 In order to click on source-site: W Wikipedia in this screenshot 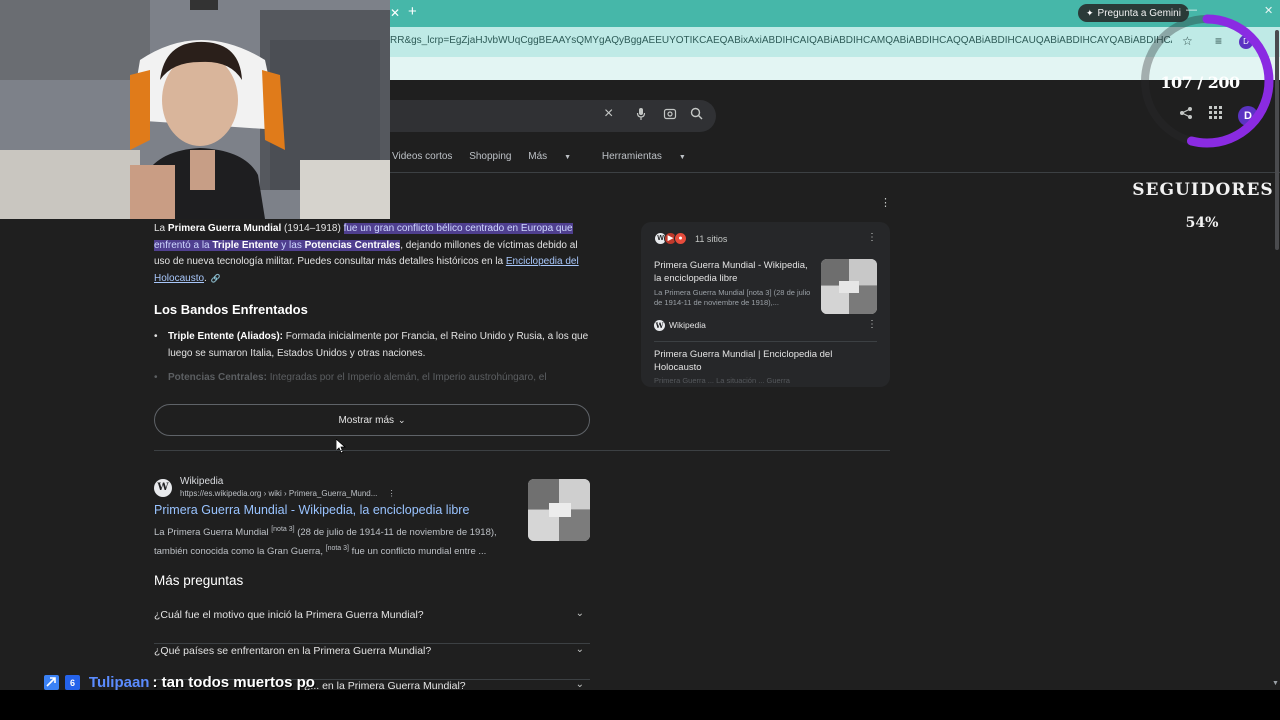, I will do `click(680, 325)`.